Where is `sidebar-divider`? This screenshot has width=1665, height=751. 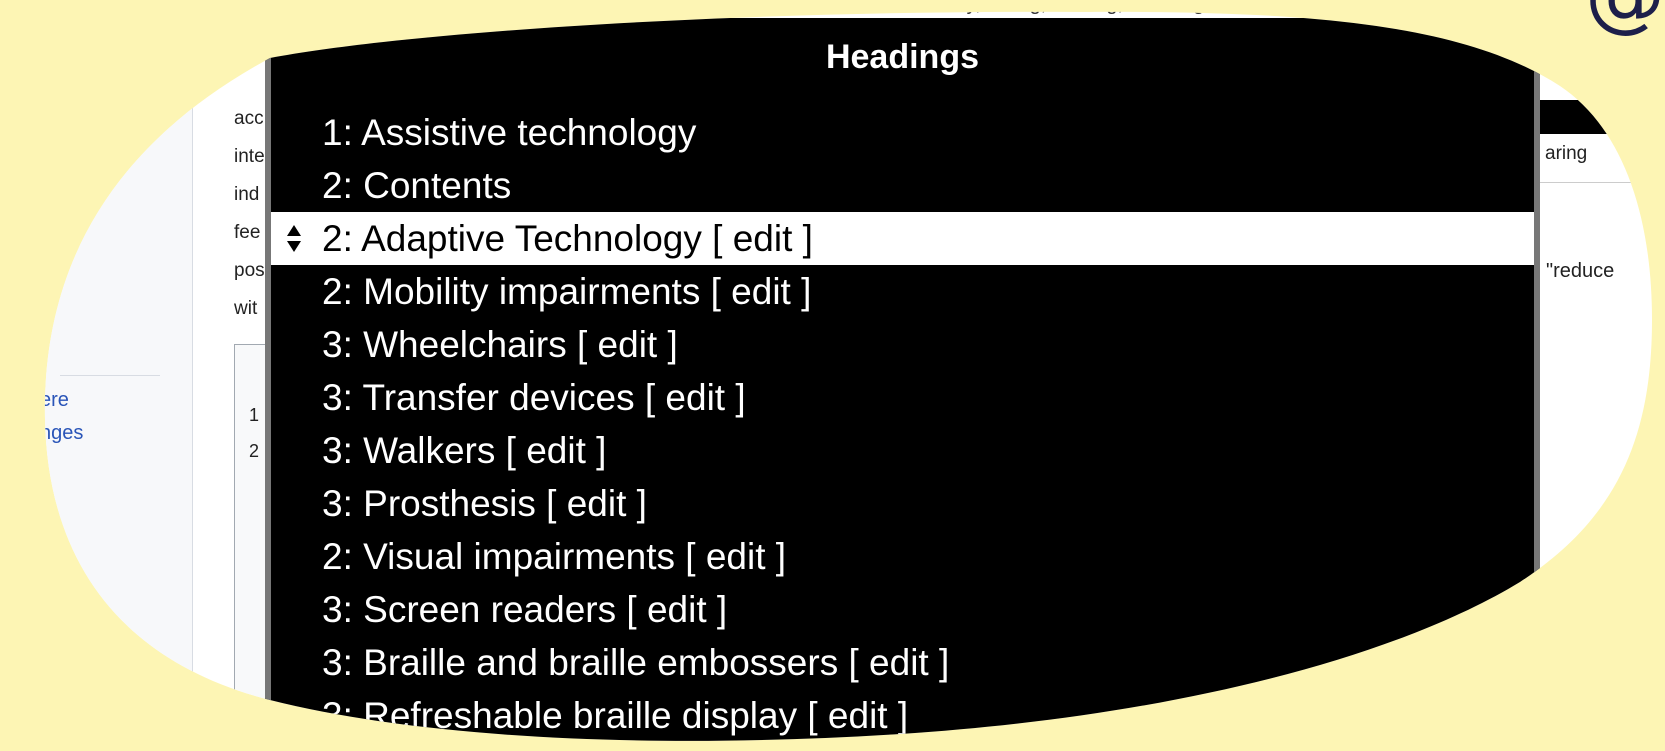
sidebar-divider is located at coordinates (110, 375).